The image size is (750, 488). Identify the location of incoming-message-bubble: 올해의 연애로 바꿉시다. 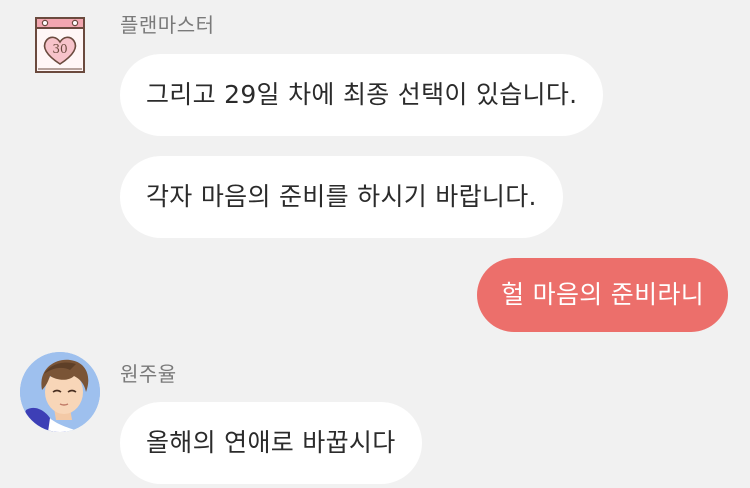
(271, 443).